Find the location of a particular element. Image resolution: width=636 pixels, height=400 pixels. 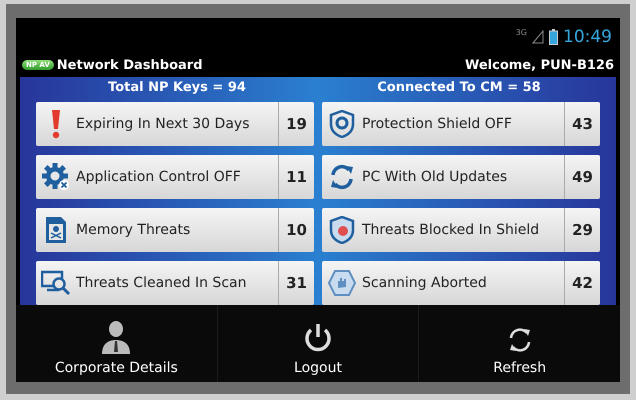

dashboard-tile: Application Control OFF 11 is located at coordinates (175, 177).